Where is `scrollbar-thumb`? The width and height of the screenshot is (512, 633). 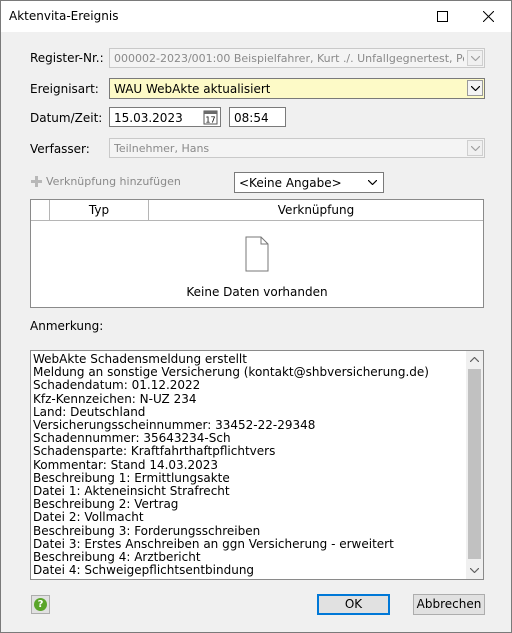
scrollbar-thumb is located at coordinates (474, 464).